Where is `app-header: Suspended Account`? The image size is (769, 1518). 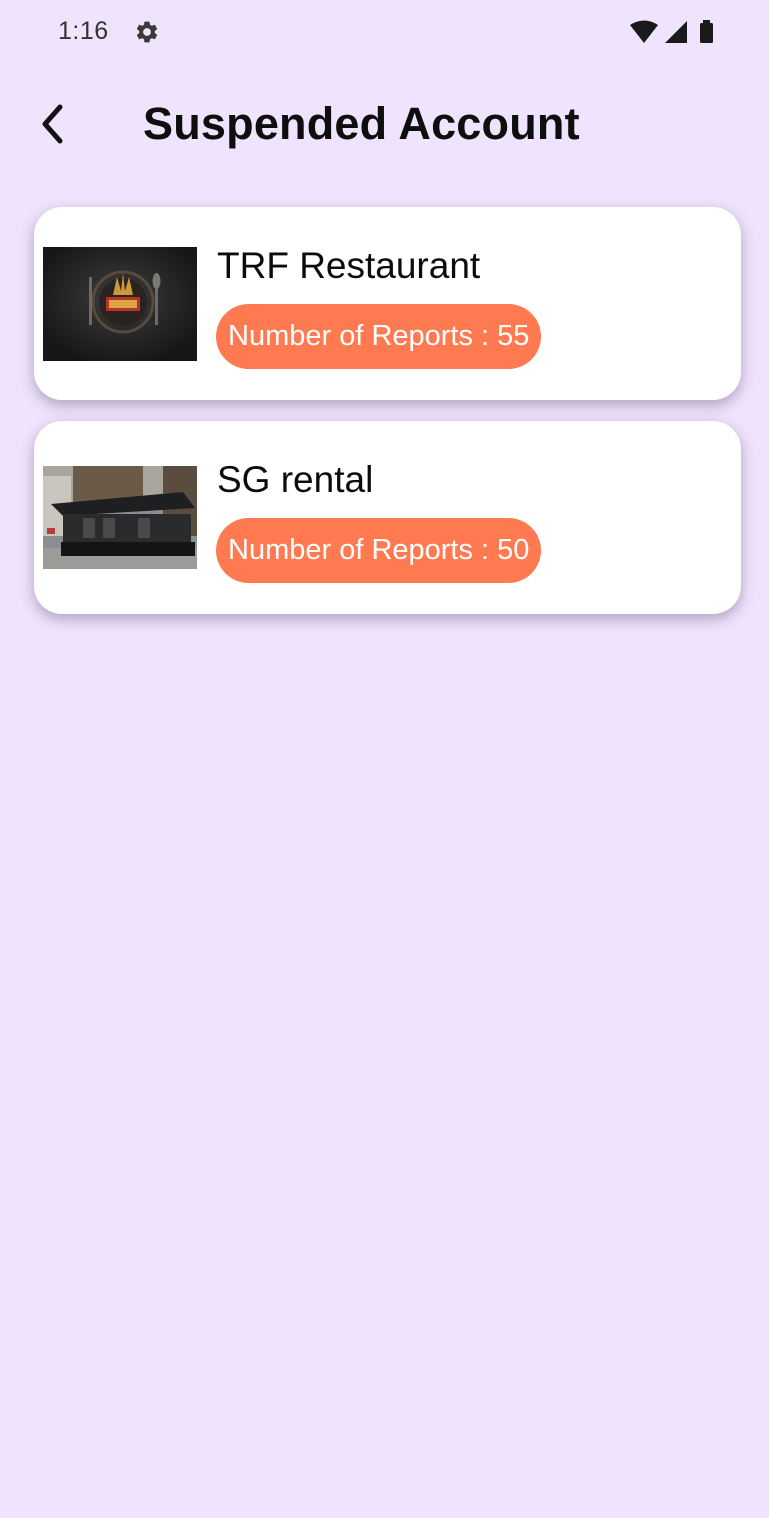 app-header: Suspended Account is located at coordinates (384, 126).